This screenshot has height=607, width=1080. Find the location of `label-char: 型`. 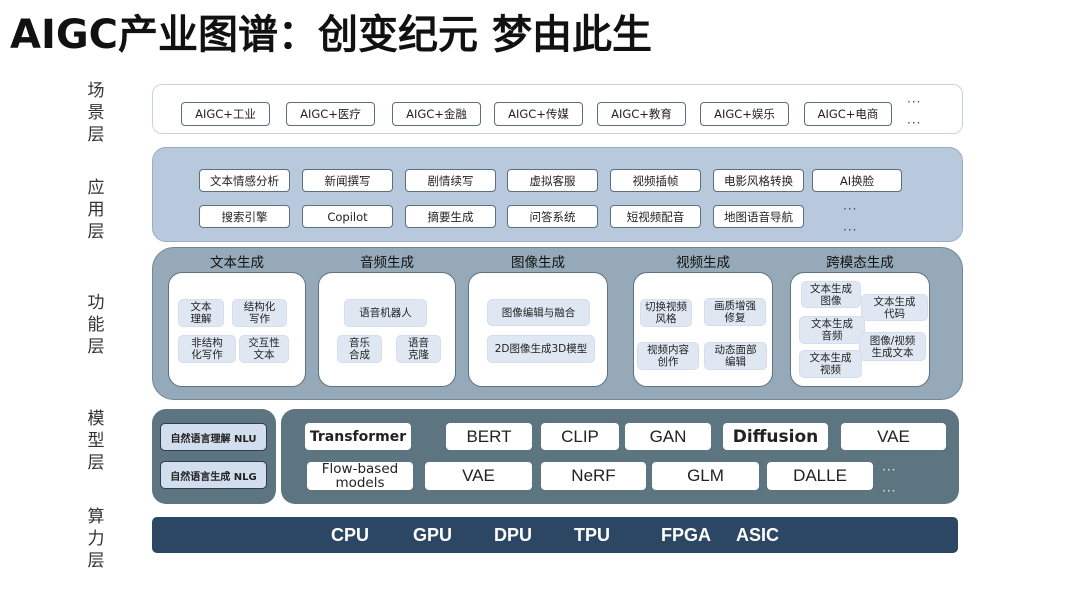

label-char: 型 is located at coordinates (96, 441).